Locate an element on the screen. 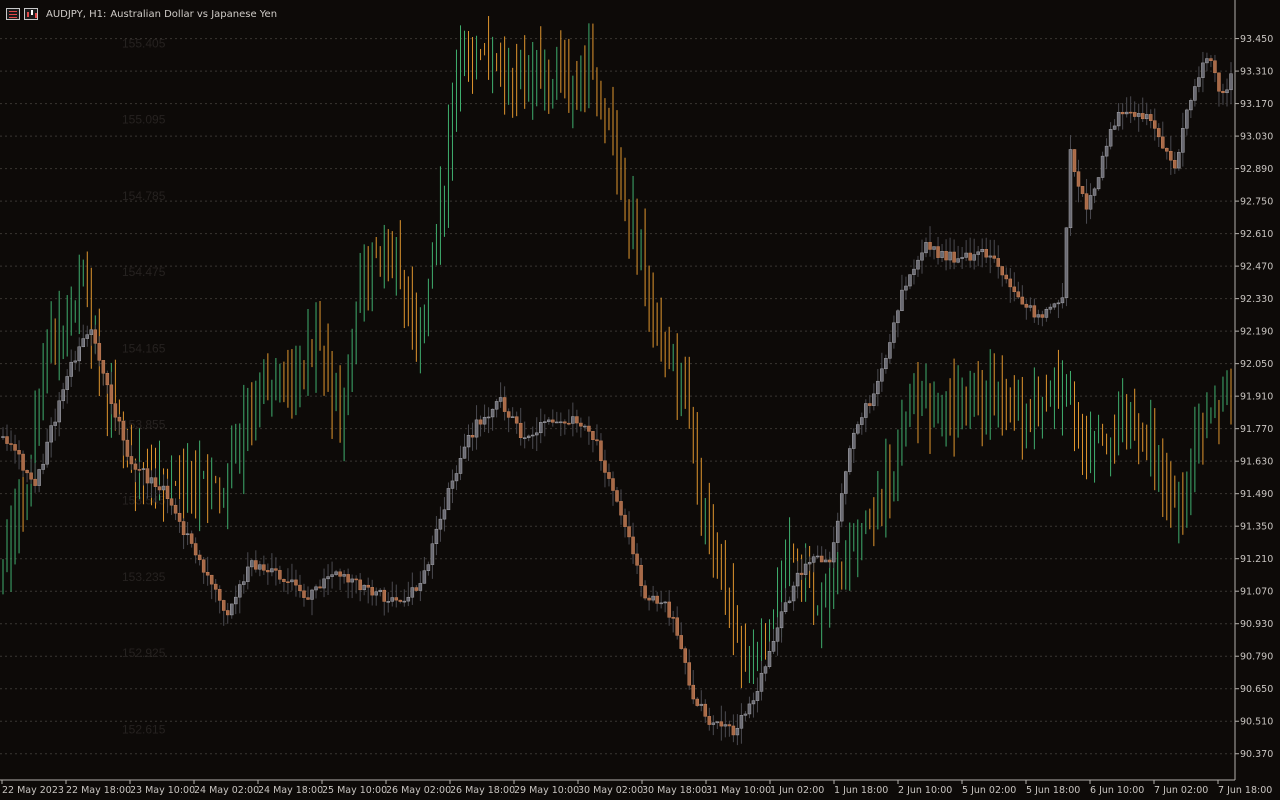 The height and width of the screenshot is (800, 1280). chart-description: Australian Dollar vs Japanese Yen is located at coordinates (194, 14).